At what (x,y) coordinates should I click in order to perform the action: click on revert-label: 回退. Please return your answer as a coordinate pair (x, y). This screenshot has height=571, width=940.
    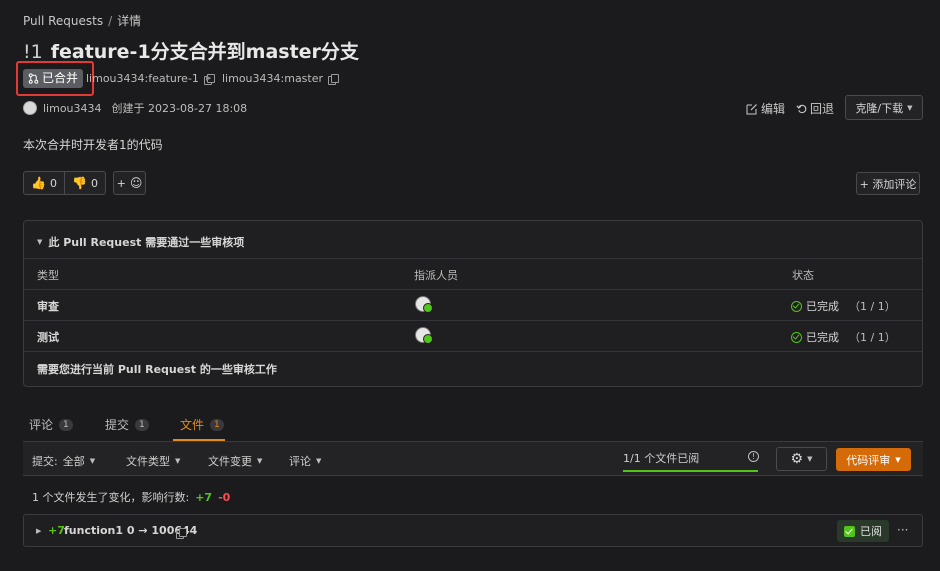
    Looking at the image, I should click on (822, 109).